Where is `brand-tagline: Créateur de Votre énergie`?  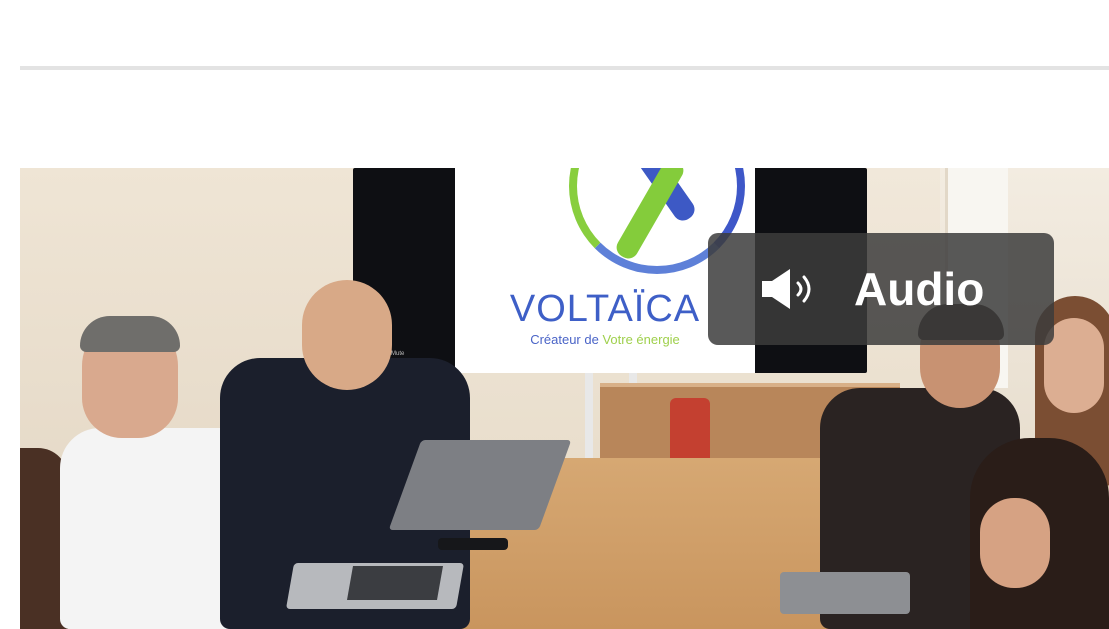 brand-tagline: Créateur de Votre énergie is located at coordinates (605, 339).